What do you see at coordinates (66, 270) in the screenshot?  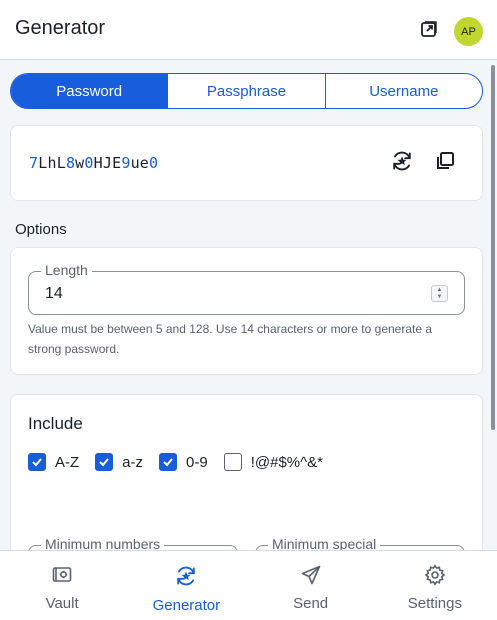 I see `length-label: Length` at bounding box center [66, 270].